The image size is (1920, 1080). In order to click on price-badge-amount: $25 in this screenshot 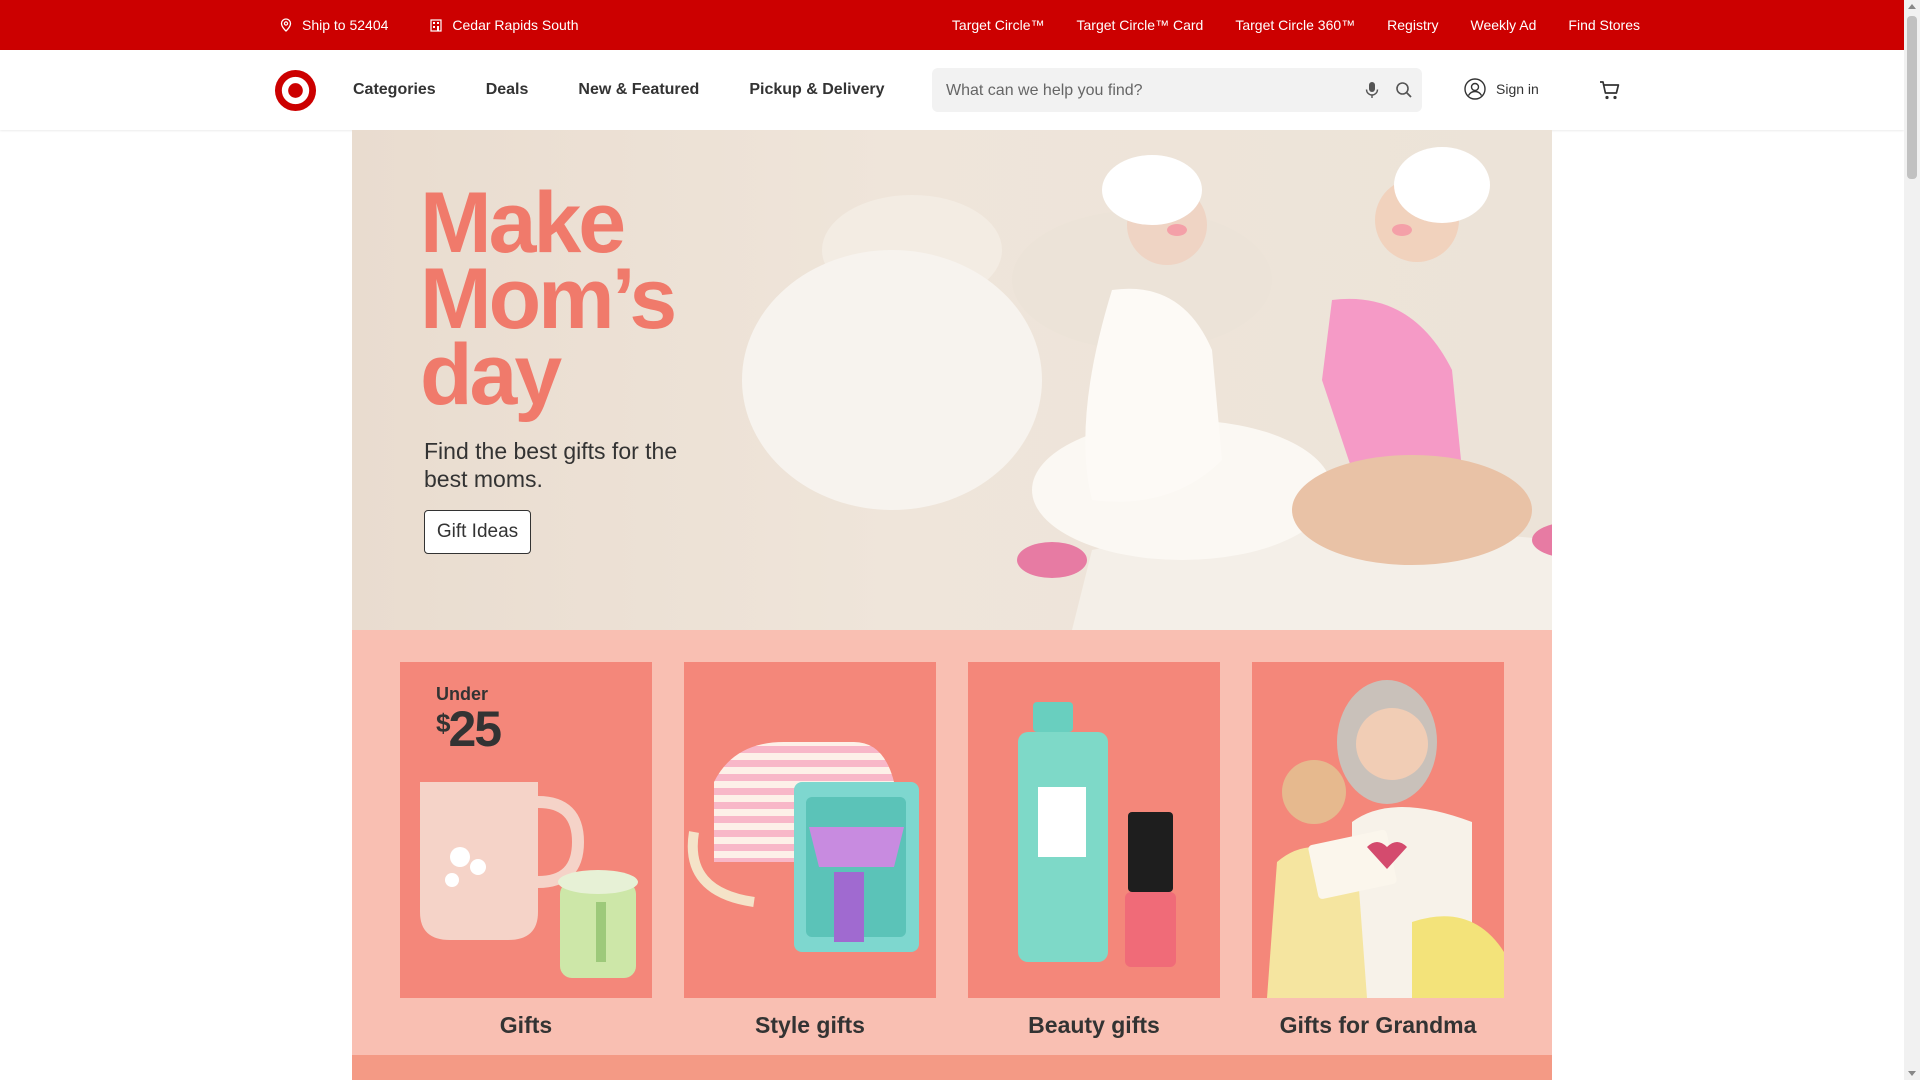, I will do `click(469, 729)`.